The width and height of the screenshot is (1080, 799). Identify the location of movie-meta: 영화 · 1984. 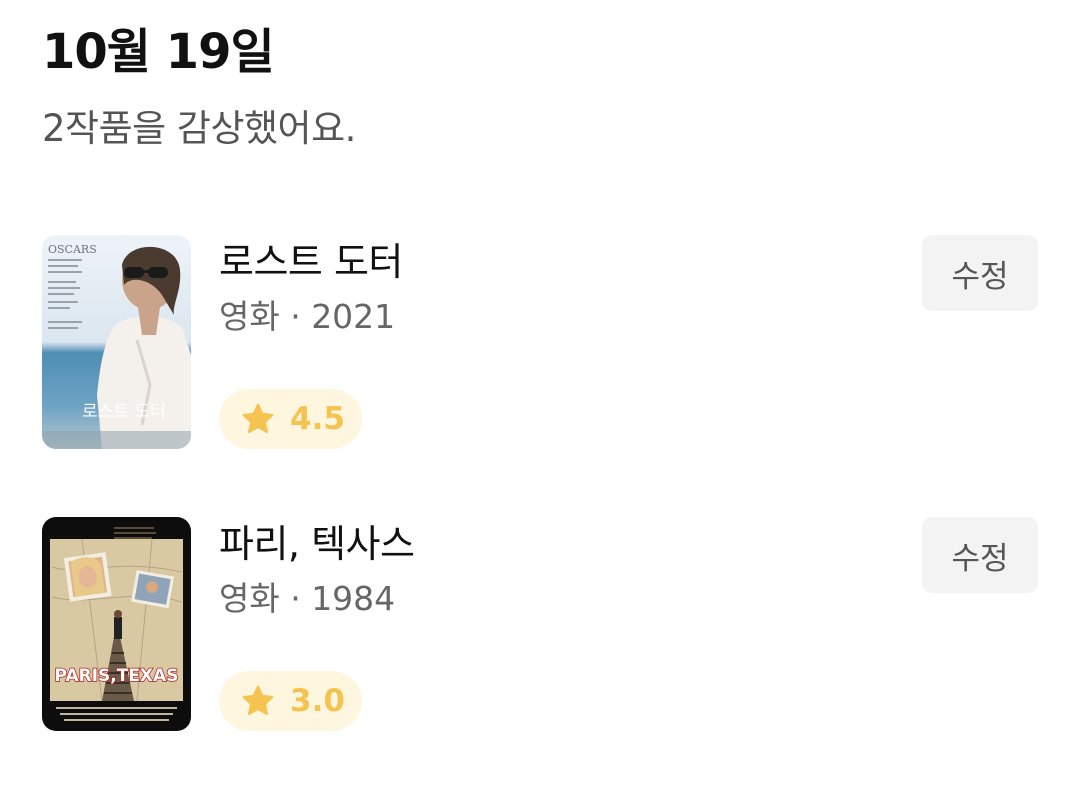
(307, 598).